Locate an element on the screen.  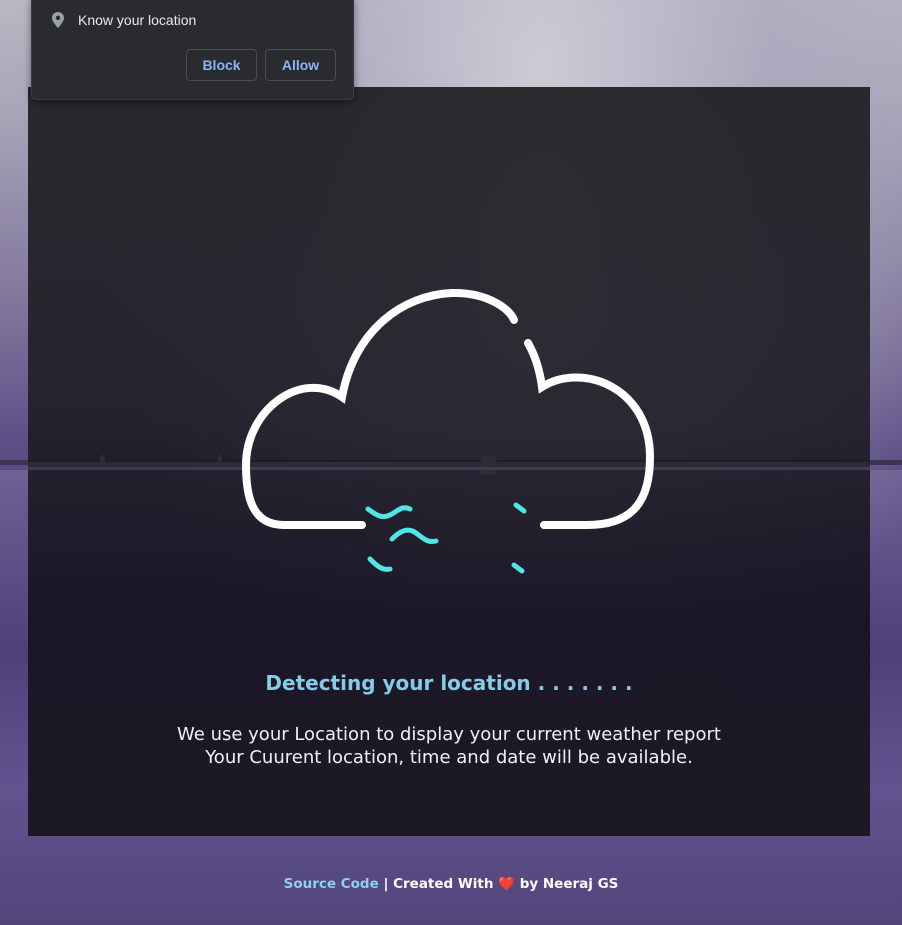
footer-author: by Neeraj GS is located at coordinates (569, 884).